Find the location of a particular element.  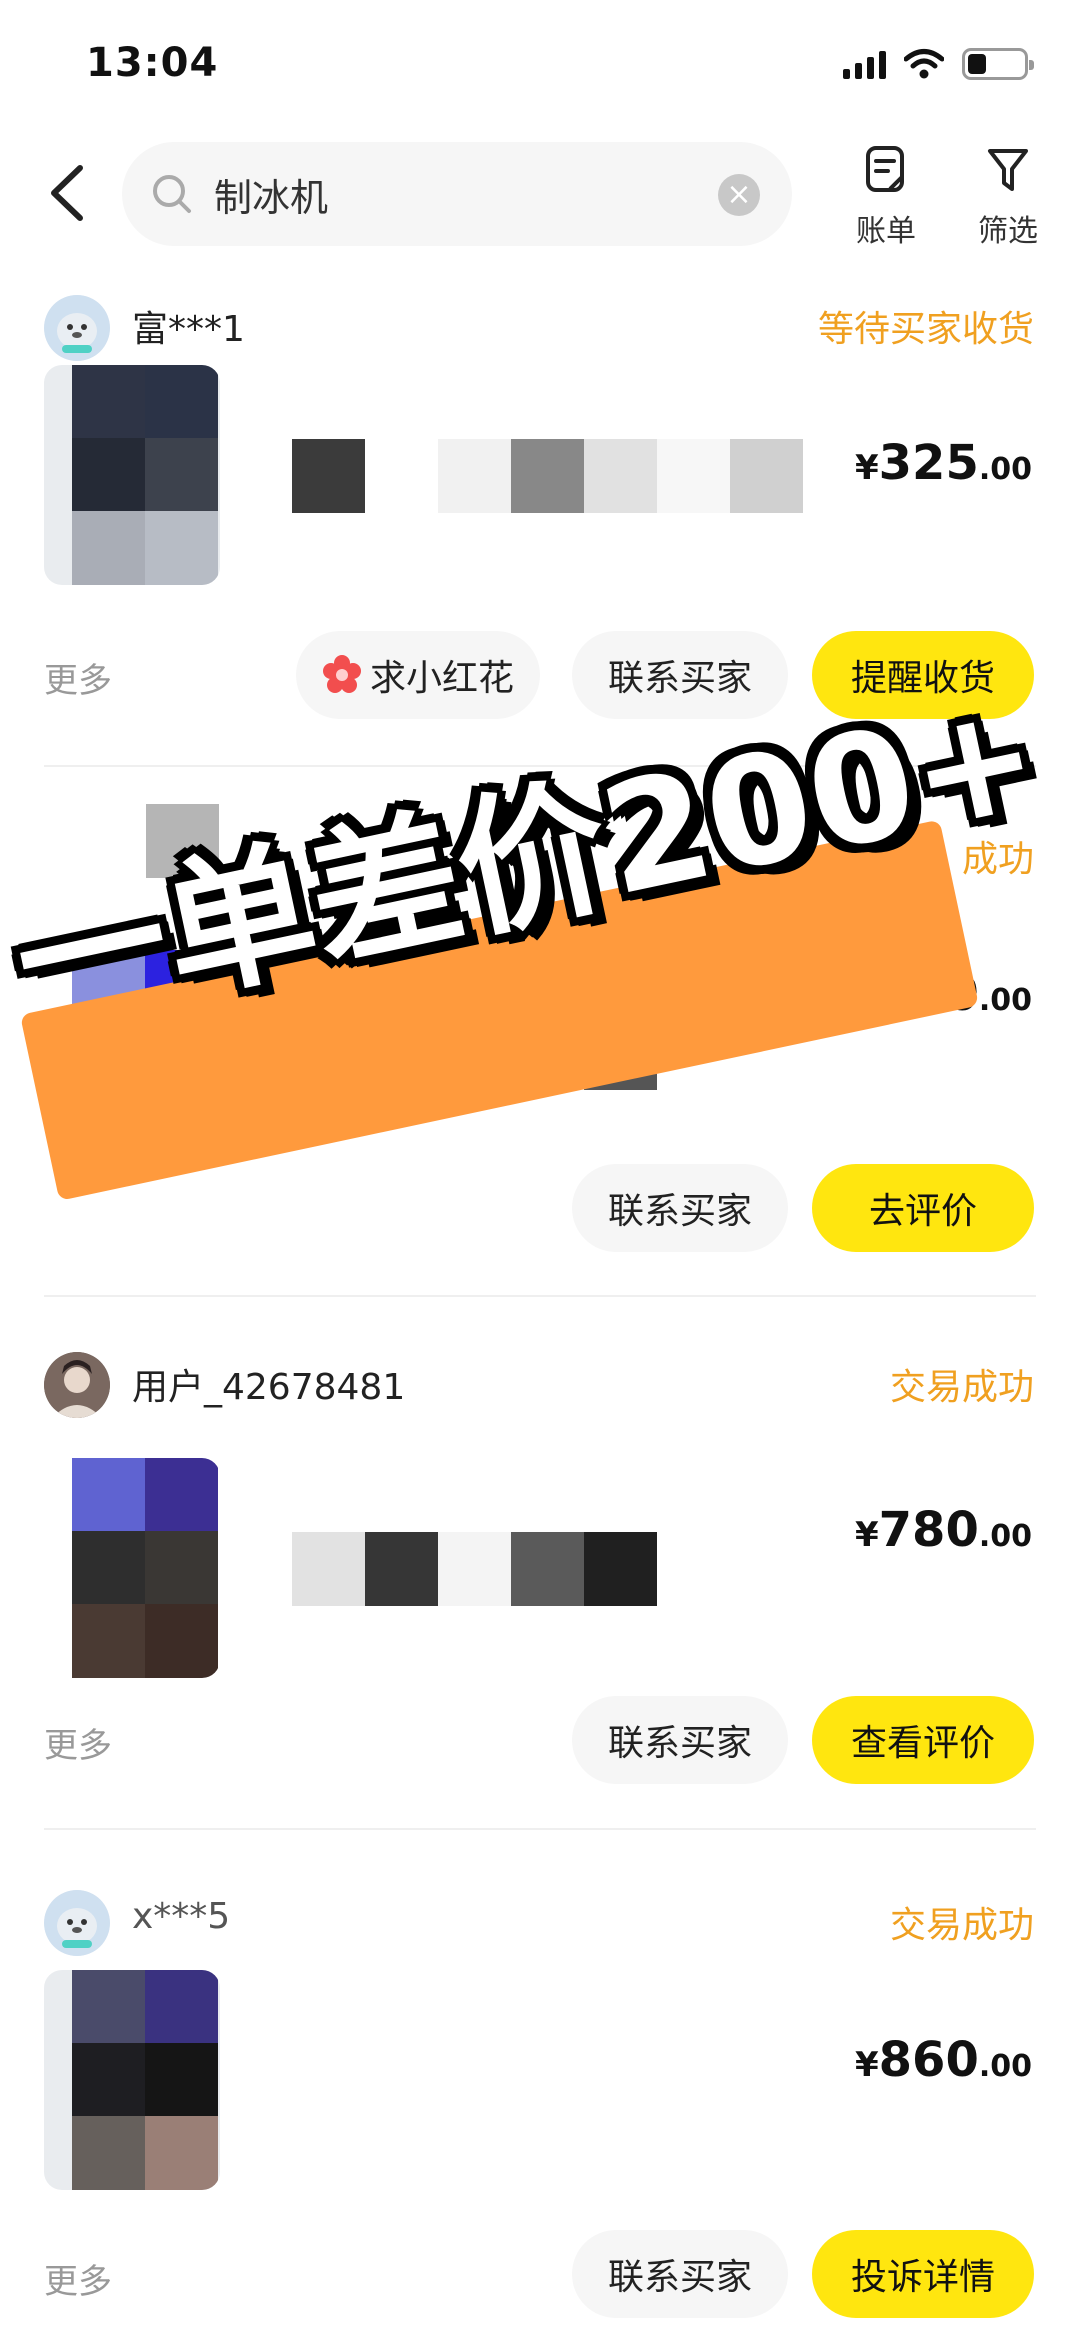

back-button is located at coordinates (70, 193).